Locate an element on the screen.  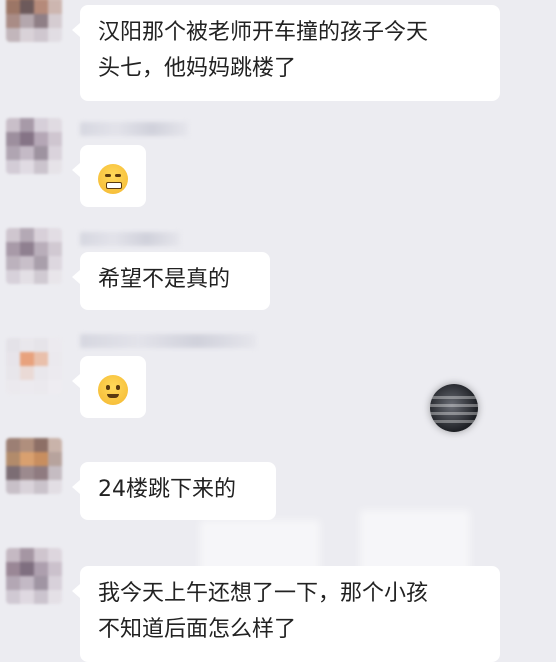
message-text: 24楼跳下来的 is located at coordinates (167, 489).